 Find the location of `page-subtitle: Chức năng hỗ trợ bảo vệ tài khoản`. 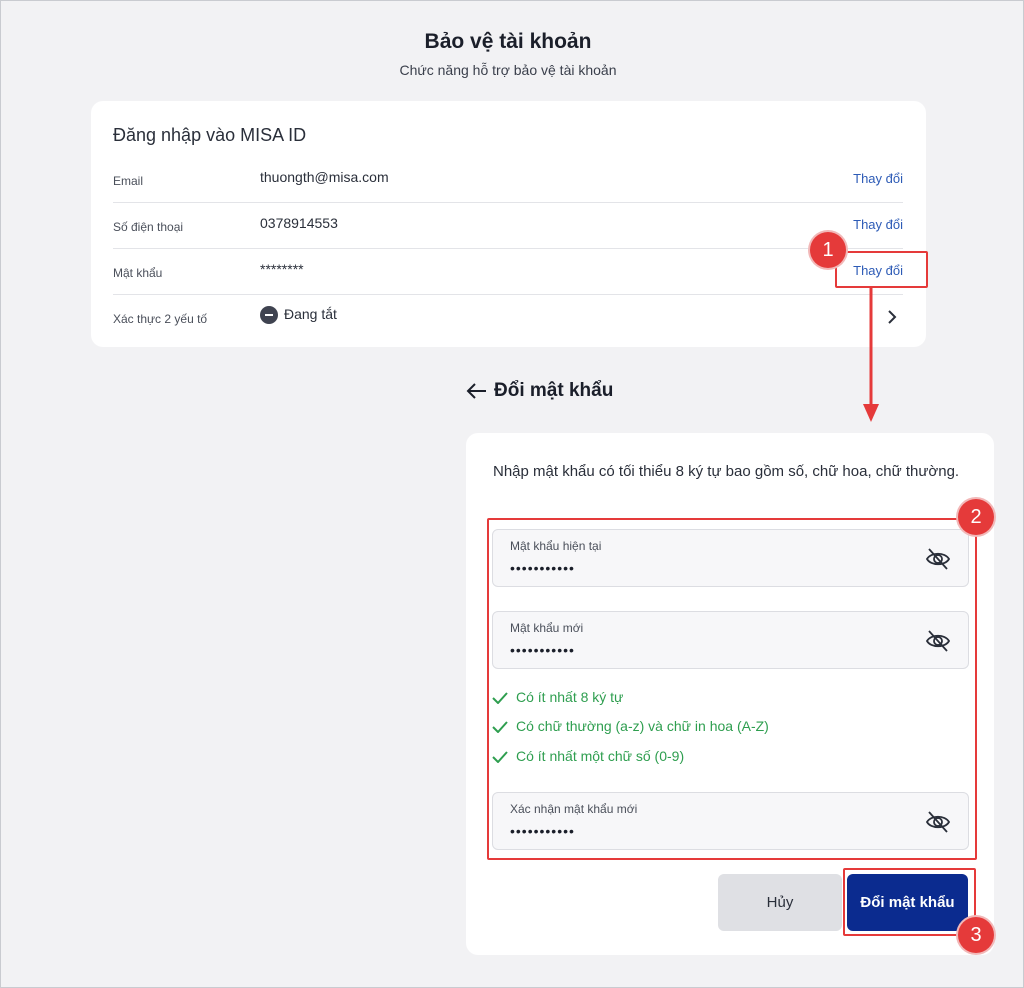

page-subtitle: Chức năng hỗ trợ bảo vệ tài khoản is located at coordinates (508, 70).